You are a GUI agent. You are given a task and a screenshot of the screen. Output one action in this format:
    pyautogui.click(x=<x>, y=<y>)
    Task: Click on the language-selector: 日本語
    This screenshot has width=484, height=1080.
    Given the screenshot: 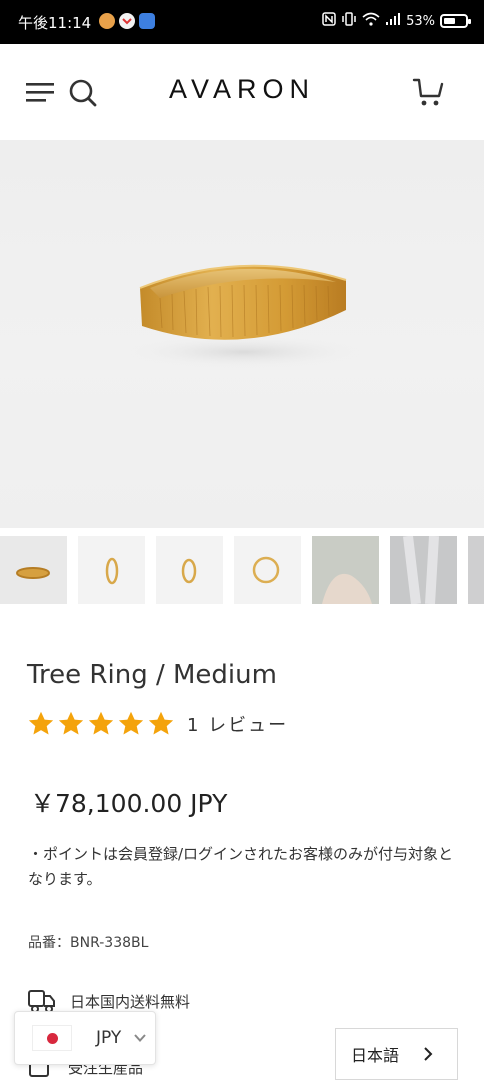 What is the action you would take?
    pyautogui.click(x=396, y=1054)
    